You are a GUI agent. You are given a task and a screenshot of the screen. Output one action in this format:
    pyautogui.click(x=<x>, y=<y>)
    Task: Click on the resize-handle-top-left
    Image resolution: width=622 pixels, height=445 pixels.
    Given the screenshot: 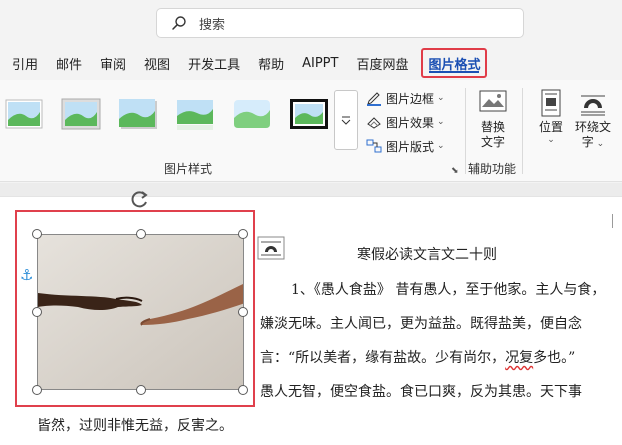 What is the action you would take?
    pyautogui.click(x=37, y=234)
    